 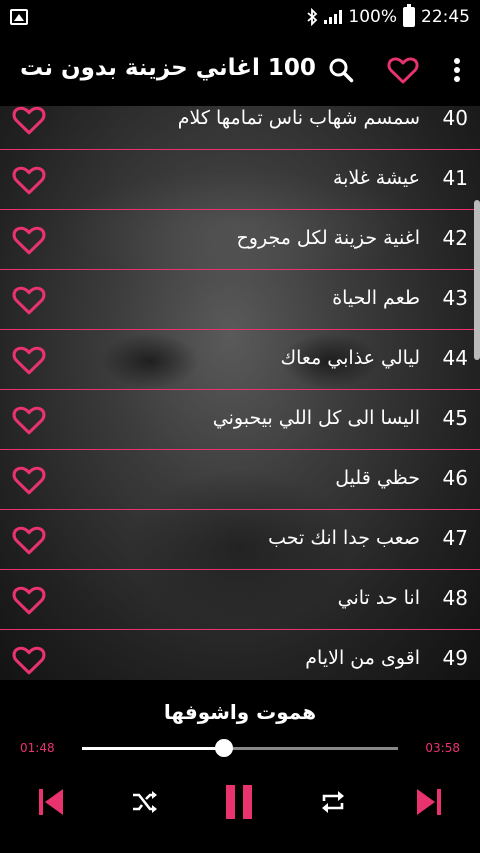 What do you see at coordinates (168, 68) in the screenshot?
I see `app-title: 100 اغاني حزينة بدون نت` at bounding box center [168, 68].